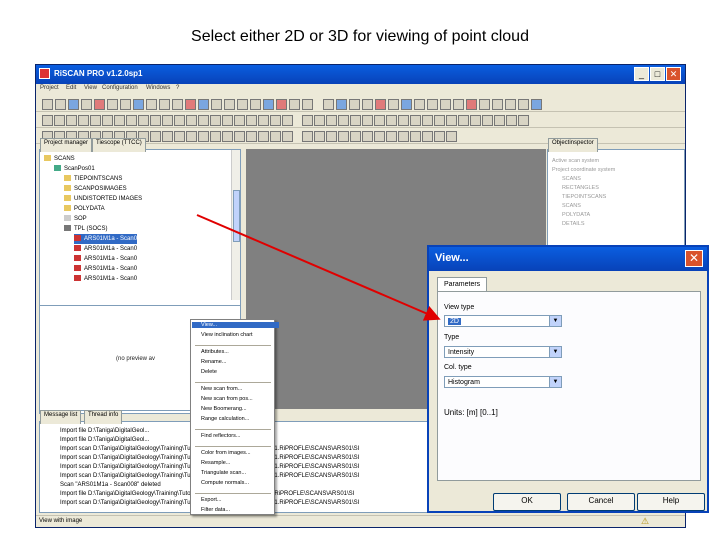  Describe the element at coordinates (575, 161) in the screenshot. I see `object-inspector-row: Active scan system` at that location.